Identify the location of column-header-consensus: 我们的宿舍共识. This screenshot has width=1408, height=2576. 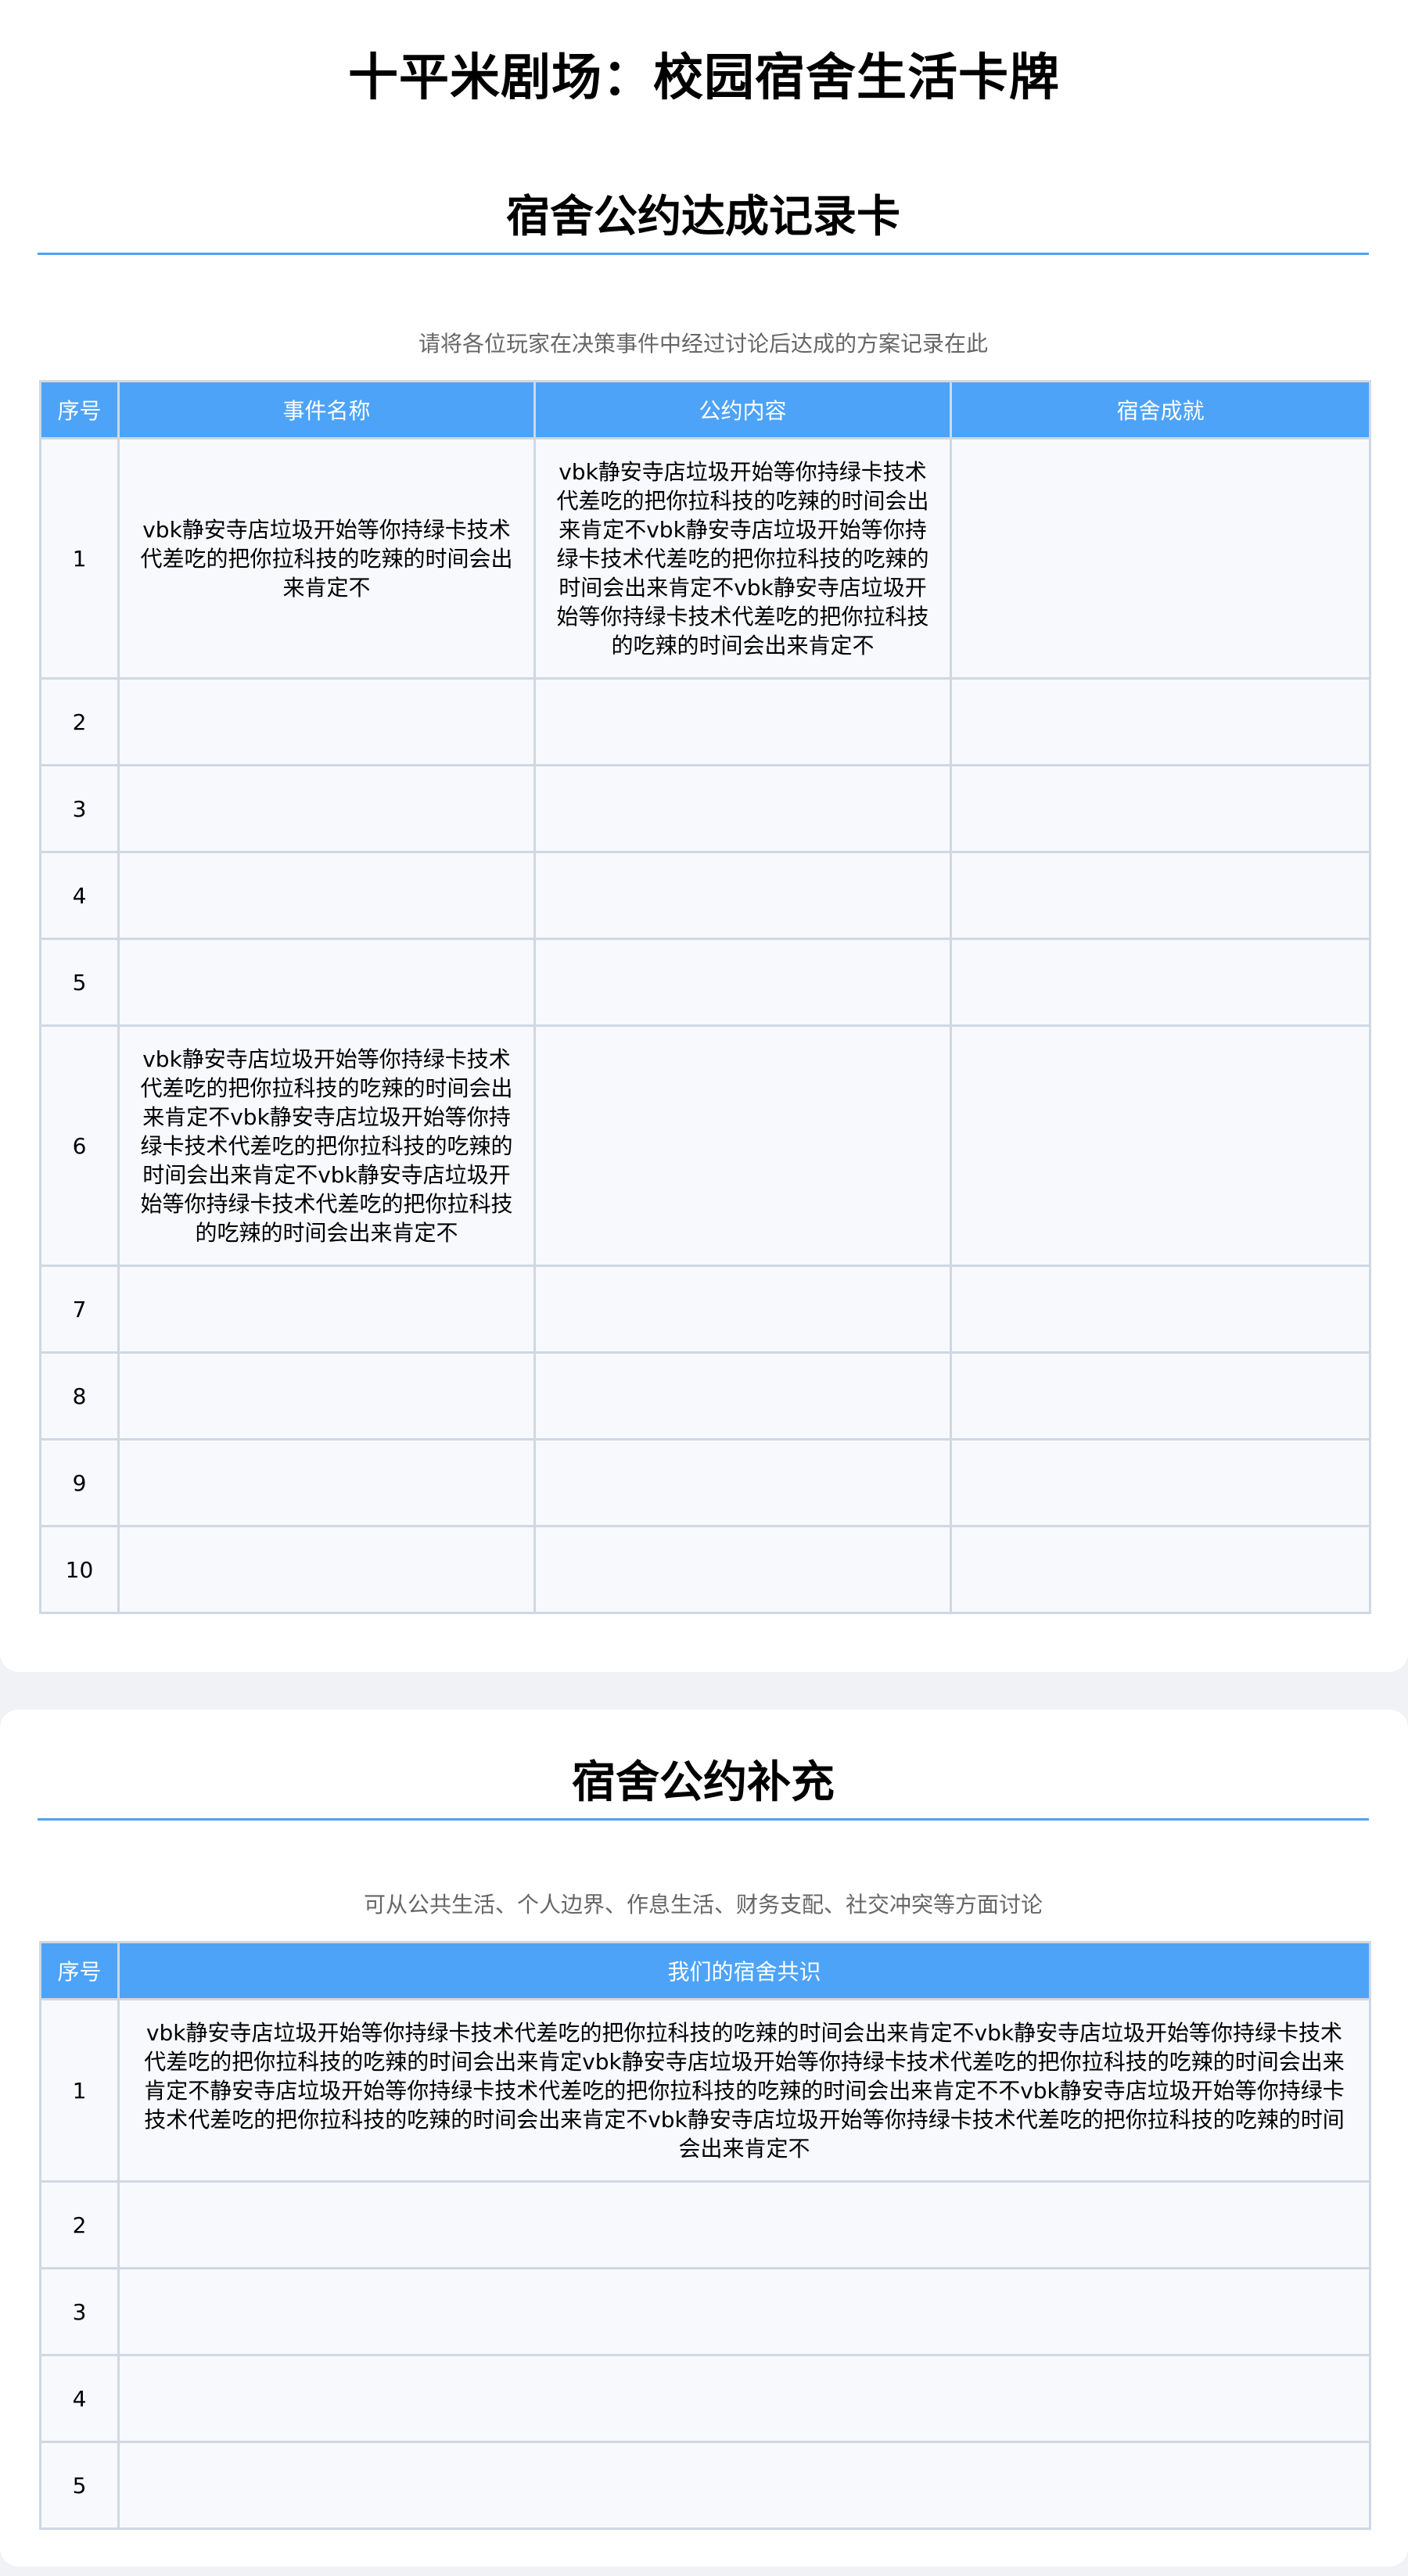
(744, 1970).